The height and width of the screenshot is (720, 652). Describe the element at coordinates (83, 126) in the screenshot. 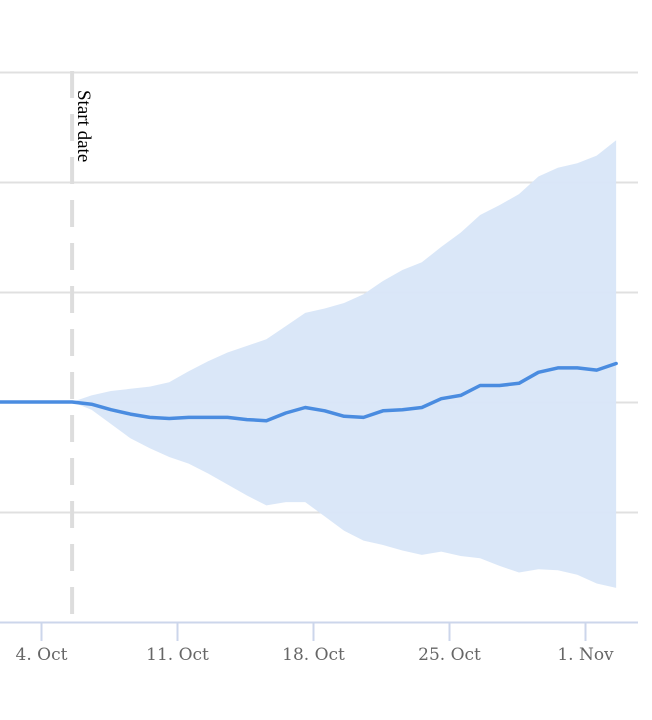

I see `start-date-label: Start date` at that location.